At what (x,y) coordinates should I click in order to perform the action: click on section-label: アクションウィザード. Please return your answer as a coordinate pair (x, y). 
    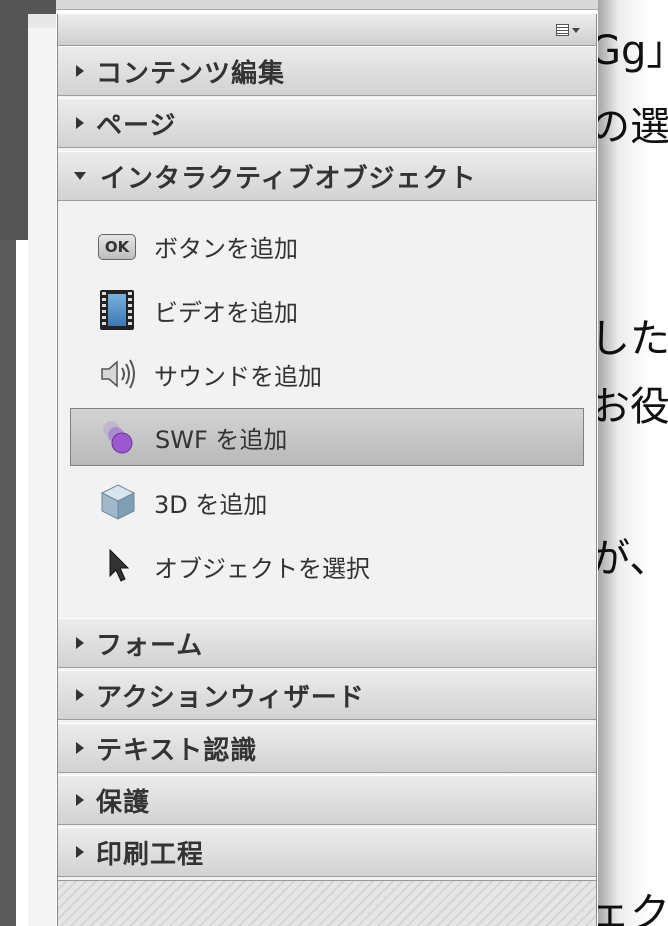
    Looking at the image, I should click on (230, 697).